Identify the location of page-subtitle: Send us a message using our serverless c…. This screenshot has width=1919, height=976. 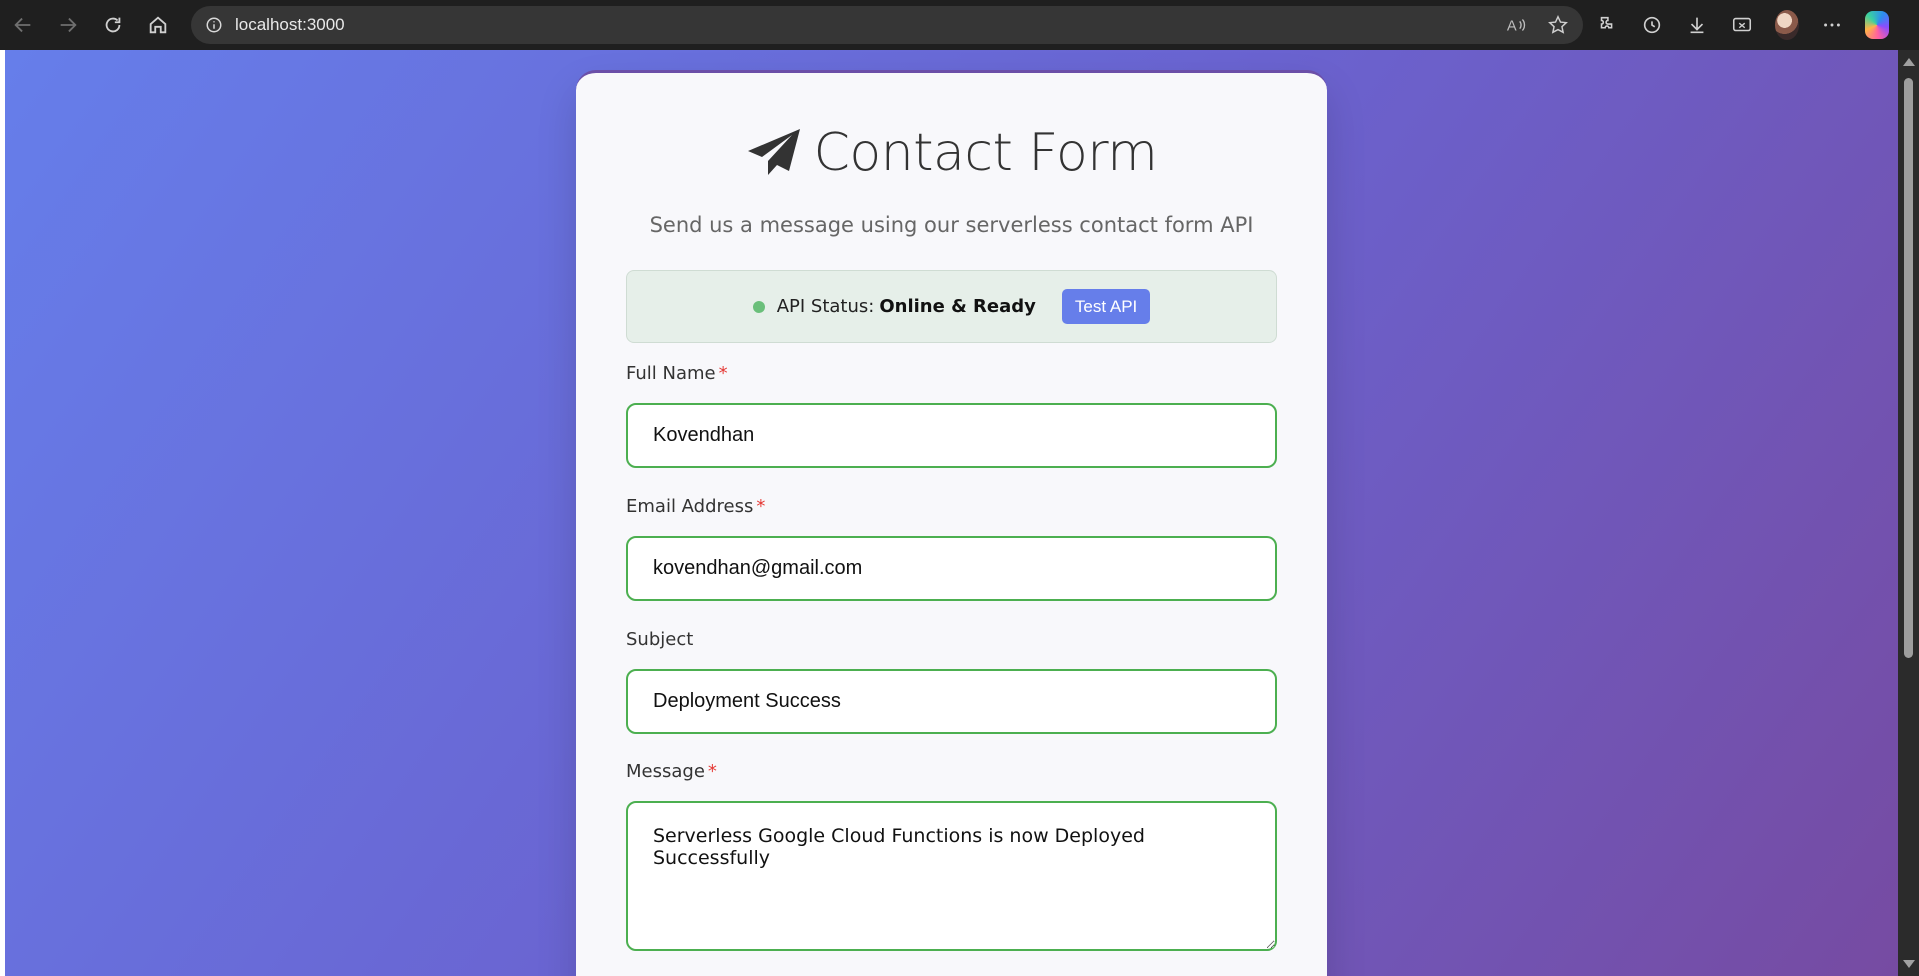
(951, 225).